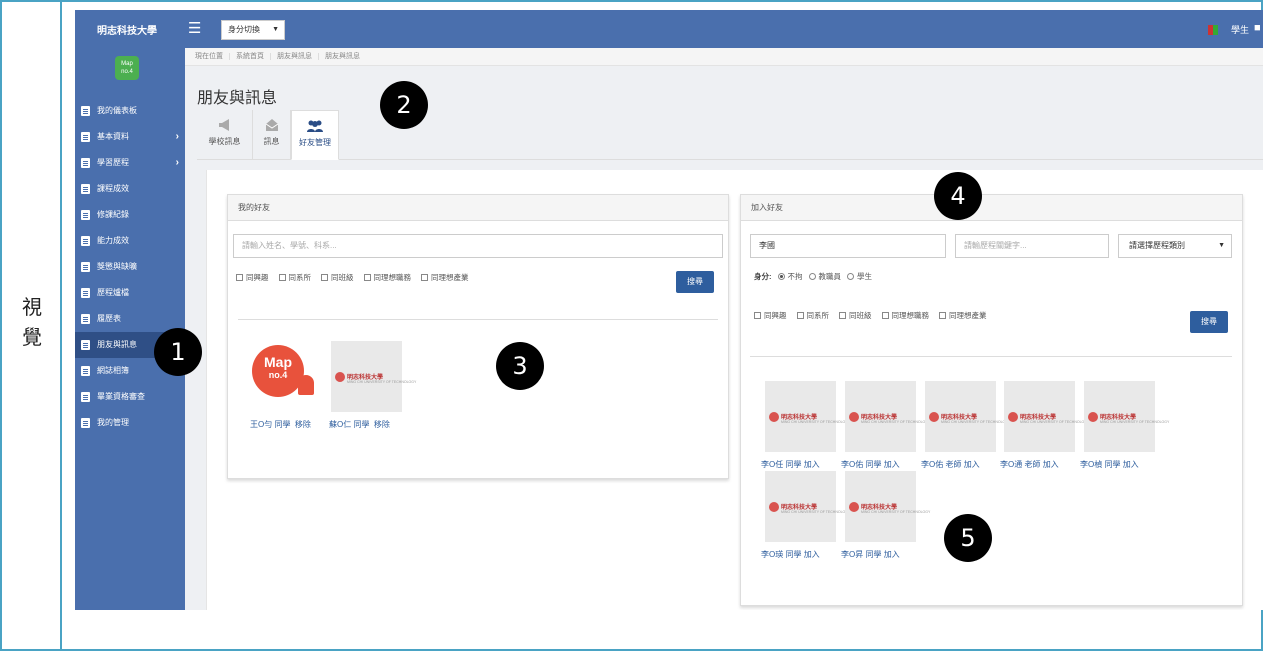 The image size is (1263, 651). I want to click on sidebar-item: 我的管理, so click(130, 423).